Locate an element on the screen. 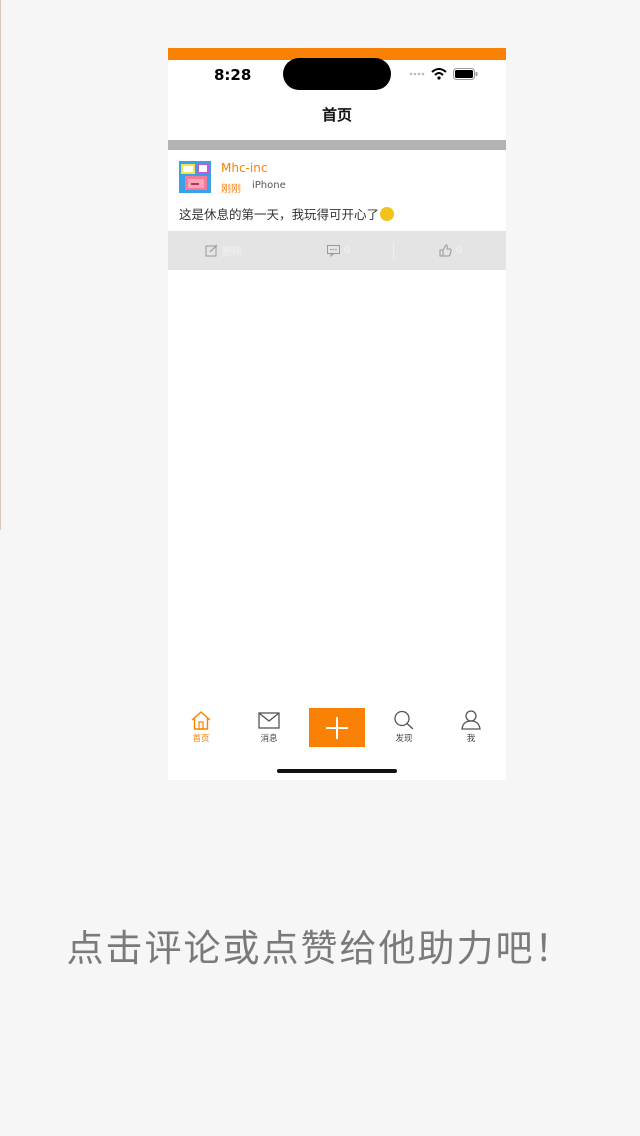 This screenshot has width=640, height=1136. post-source: iPhone is located at coordinates (269, 185).